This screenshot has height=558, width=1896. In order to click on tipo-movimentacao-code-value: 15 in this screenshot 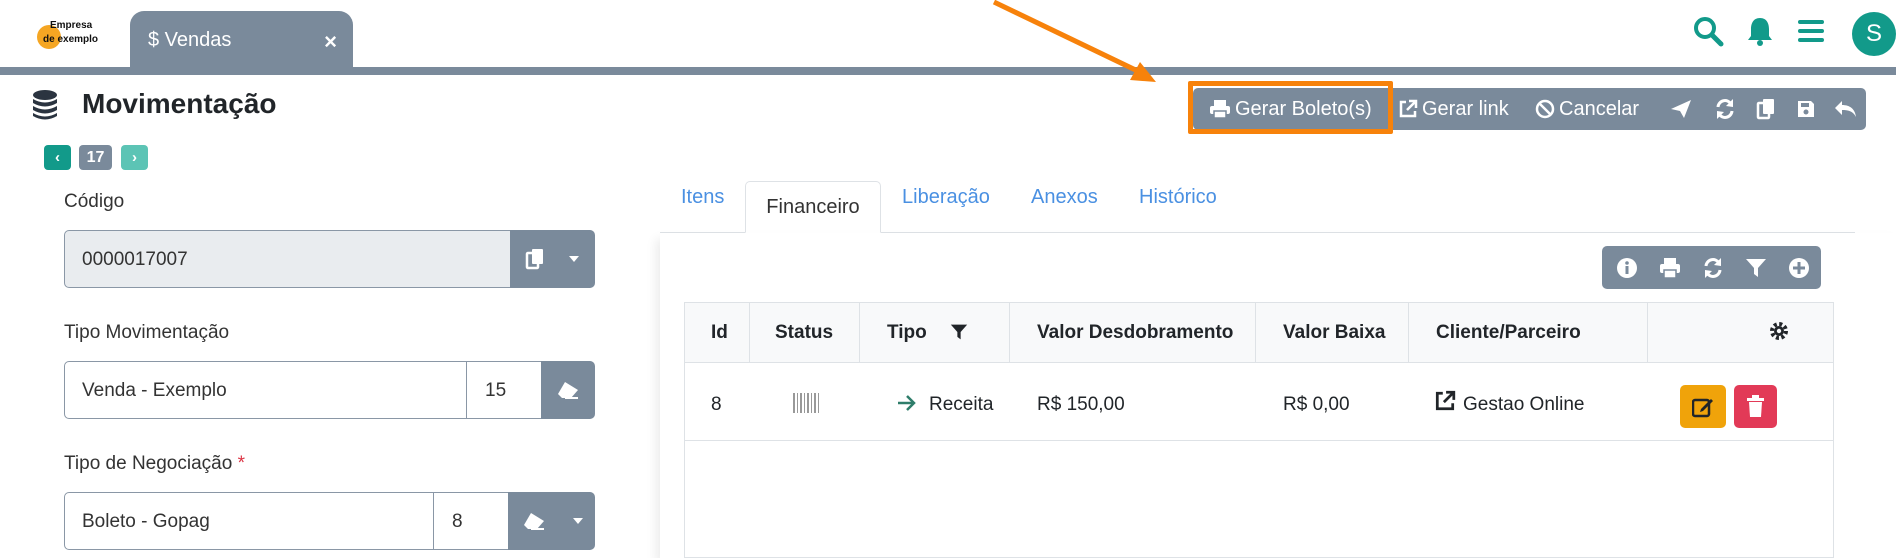, I will do `click(496, 390)`.